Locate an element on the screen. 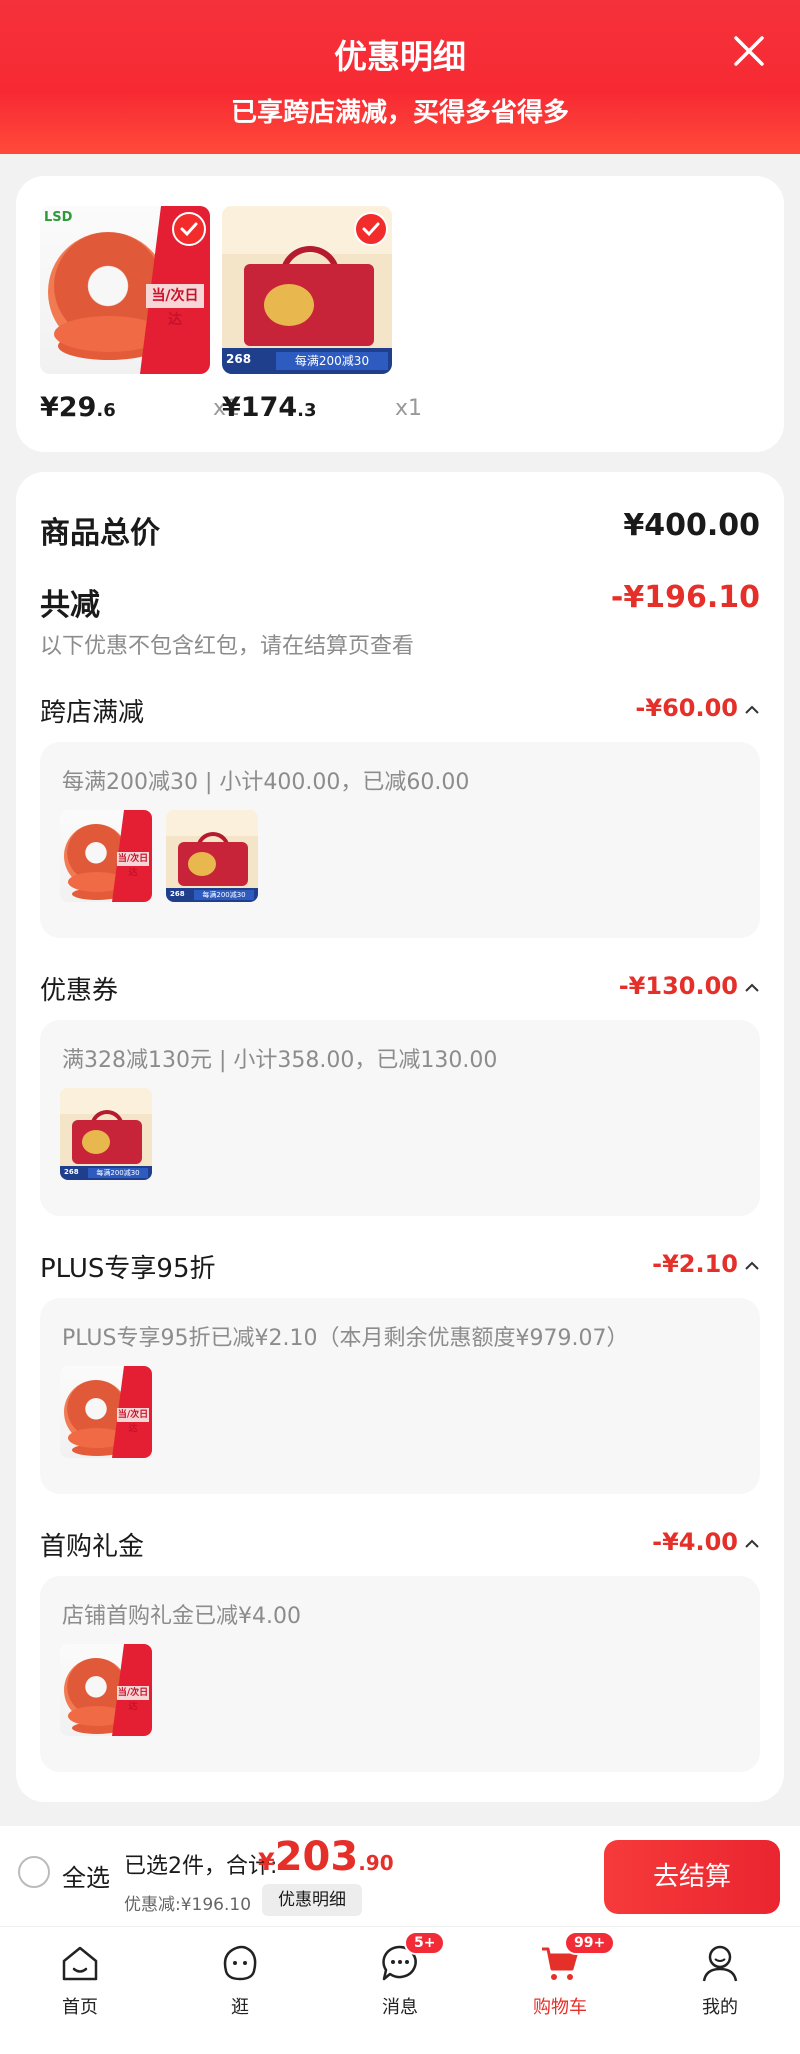 Image resolution: width=800 pixels, height=2054 pixels. discount-amount: 优惠减:¥196.10 is located at coordinates (188, 1905).